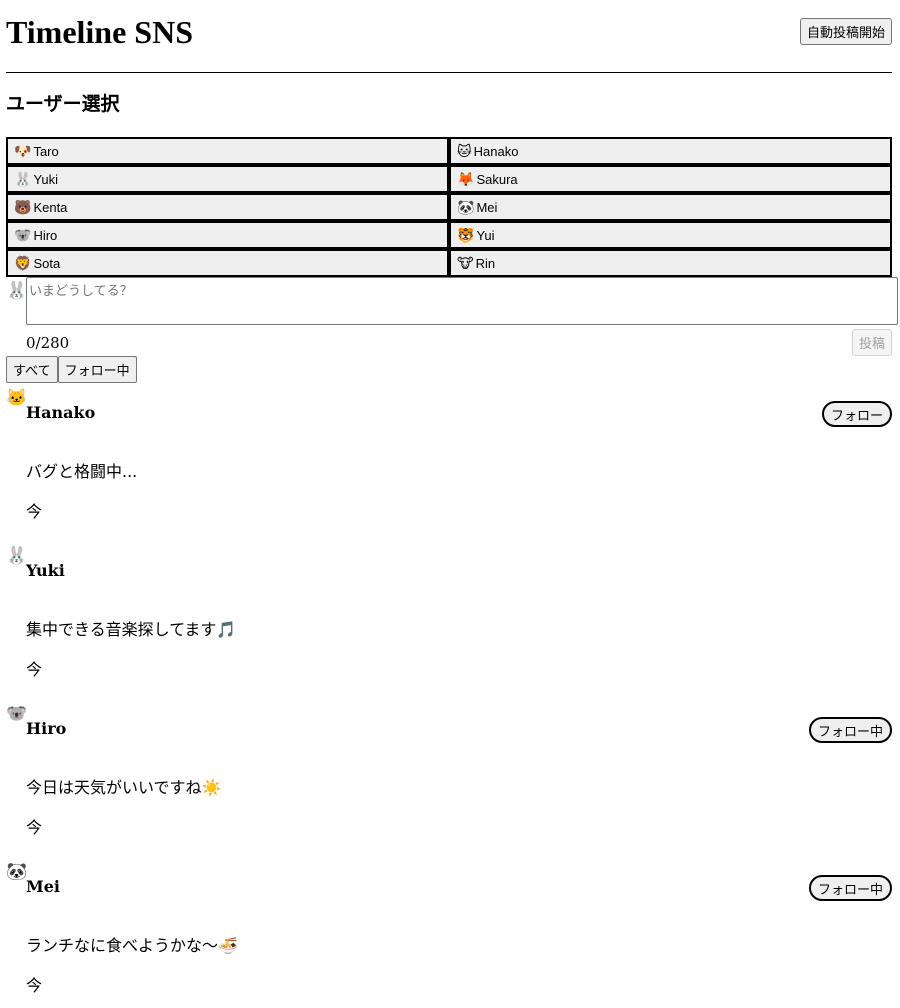  What do you see at coordinates (23, 150) in the screenshot?
I see `dog-icon: 🐶` at bounding box center [23, 150].